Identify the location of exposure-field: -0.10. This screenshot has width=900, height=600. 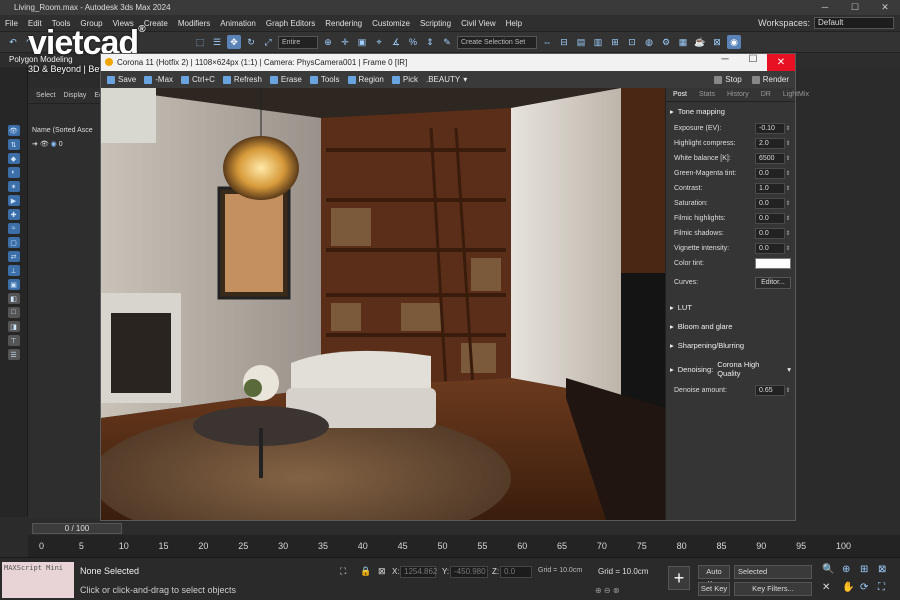
(770, 128).